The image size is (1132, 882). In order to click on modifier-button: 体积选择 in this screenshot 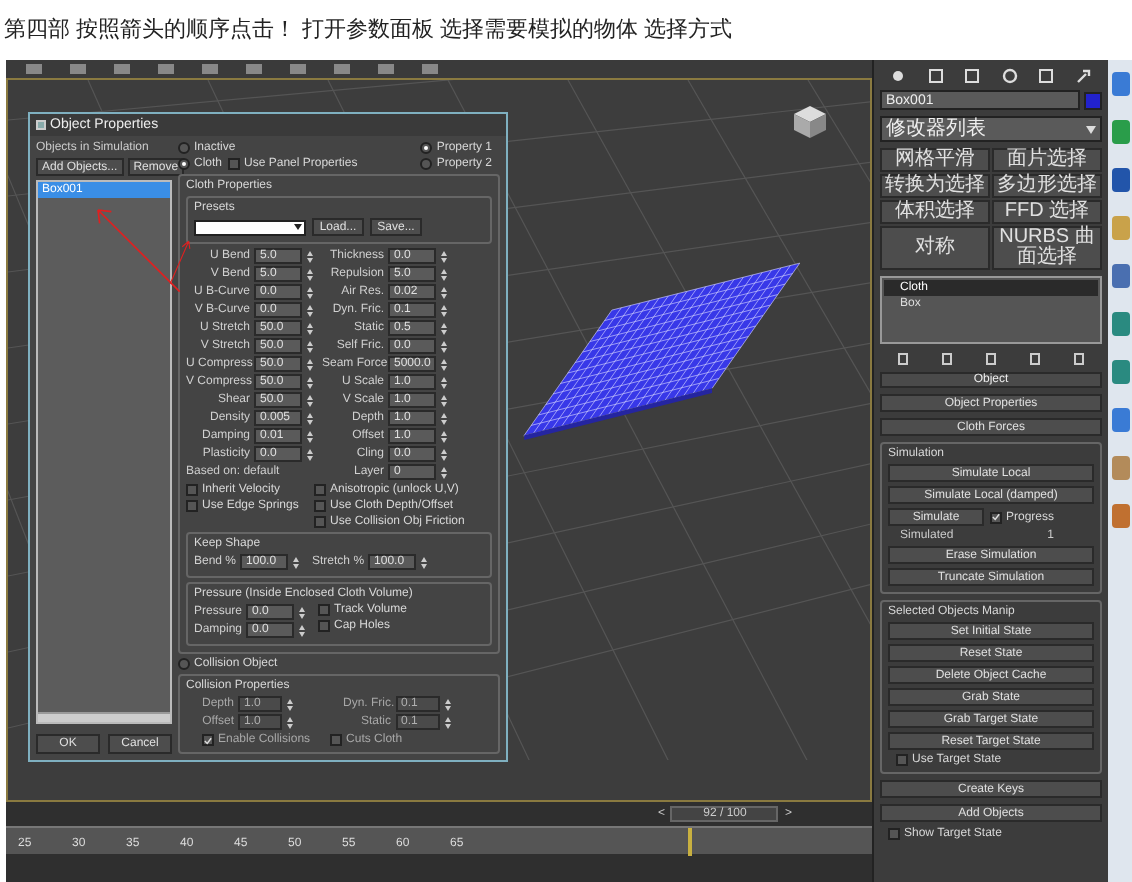, I will do `click(935, 212)`.